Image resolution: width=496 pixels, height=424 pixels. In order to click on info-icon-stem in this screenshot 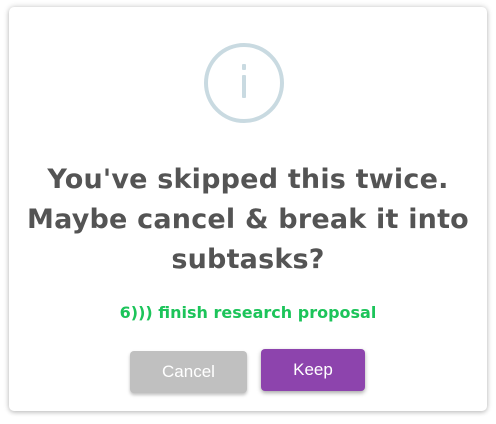, I will do `click(244, 86)`.